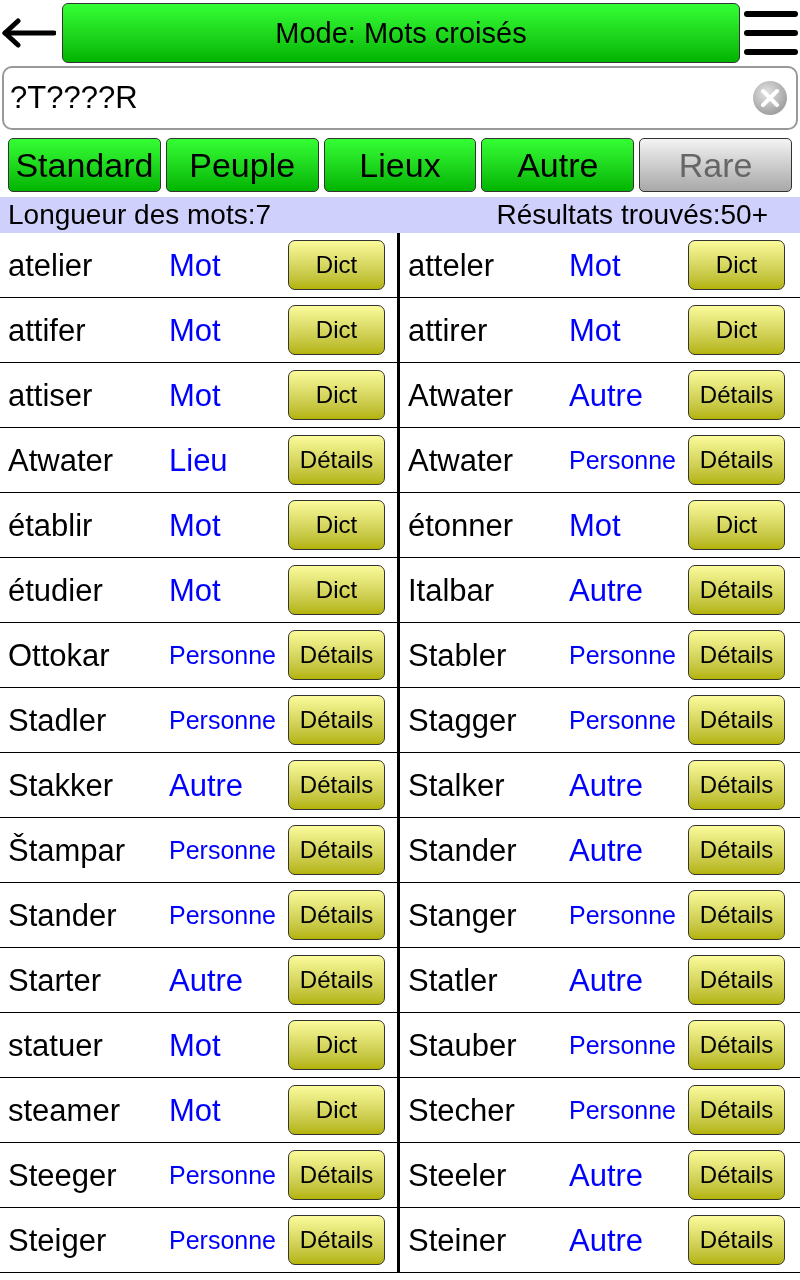 This screenshot has height=1280, width=800. Describe the element at coordinates (61, 785) in the screenshot. I see `result-word: Stakker` at that location.